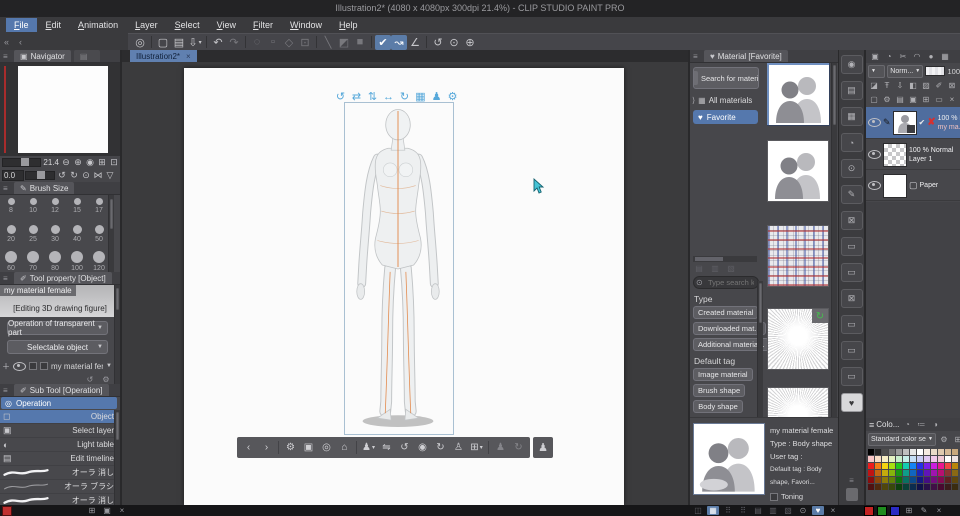  Describe the element at coordinates (788, 510) in the screenshot. I see `import-material-icon: ▧` at that location.